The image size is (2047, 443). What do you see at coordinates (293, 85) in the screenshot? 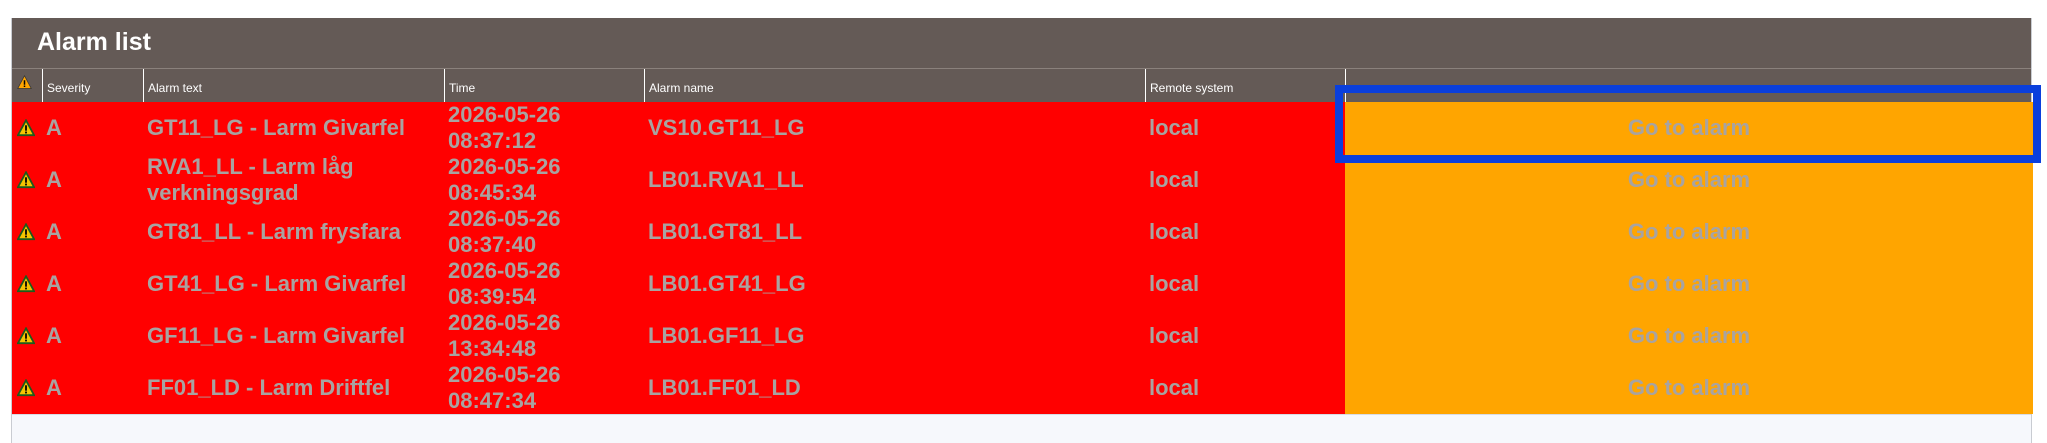
I see `column-header-alarm-text: Alarm text` at bounding box center [293, 85].